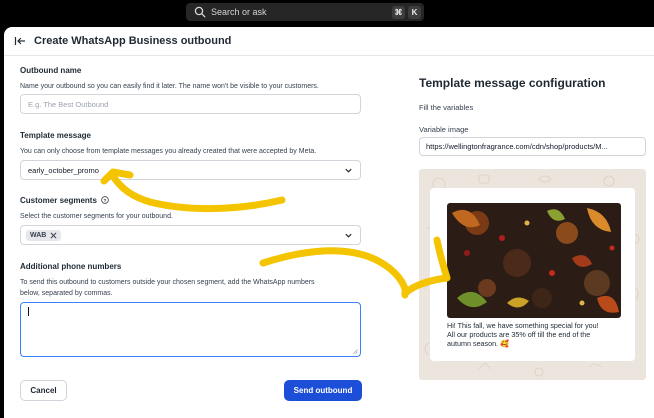  What do you see at coordinates (444, 129) in the screenshot?
I see `variable-image-label: Variable image` at bounding box center [444, 129].